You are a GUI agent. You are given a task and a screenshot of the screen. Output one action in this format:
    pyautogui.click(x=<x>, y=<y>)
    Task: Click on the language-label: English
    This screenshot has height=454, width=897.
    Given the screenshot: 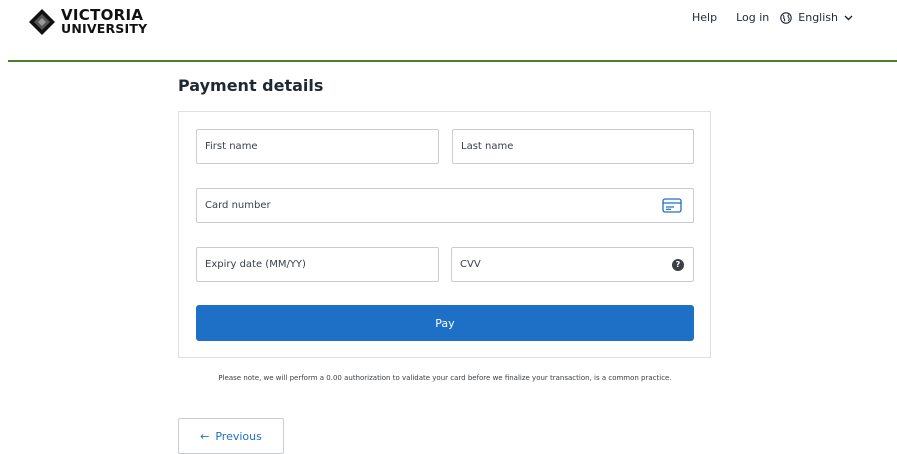 What is the action you would take?
    pyautogui.click(x=818, y=17)
    